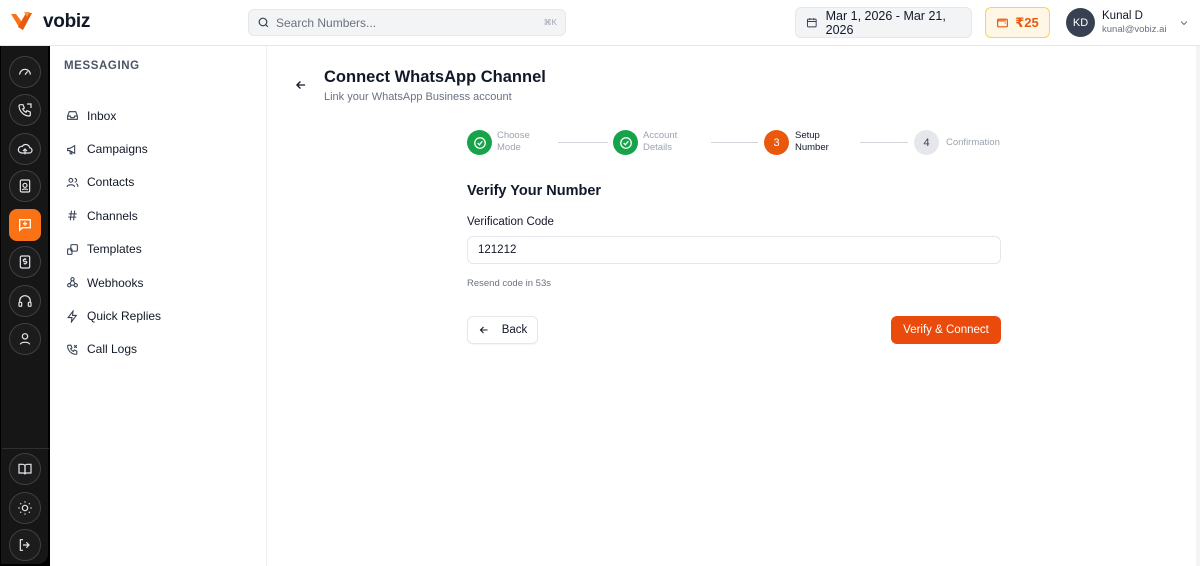 This screenshot has width=1200, height=566. I want to click on contact-card-icon, so click(25, 186).